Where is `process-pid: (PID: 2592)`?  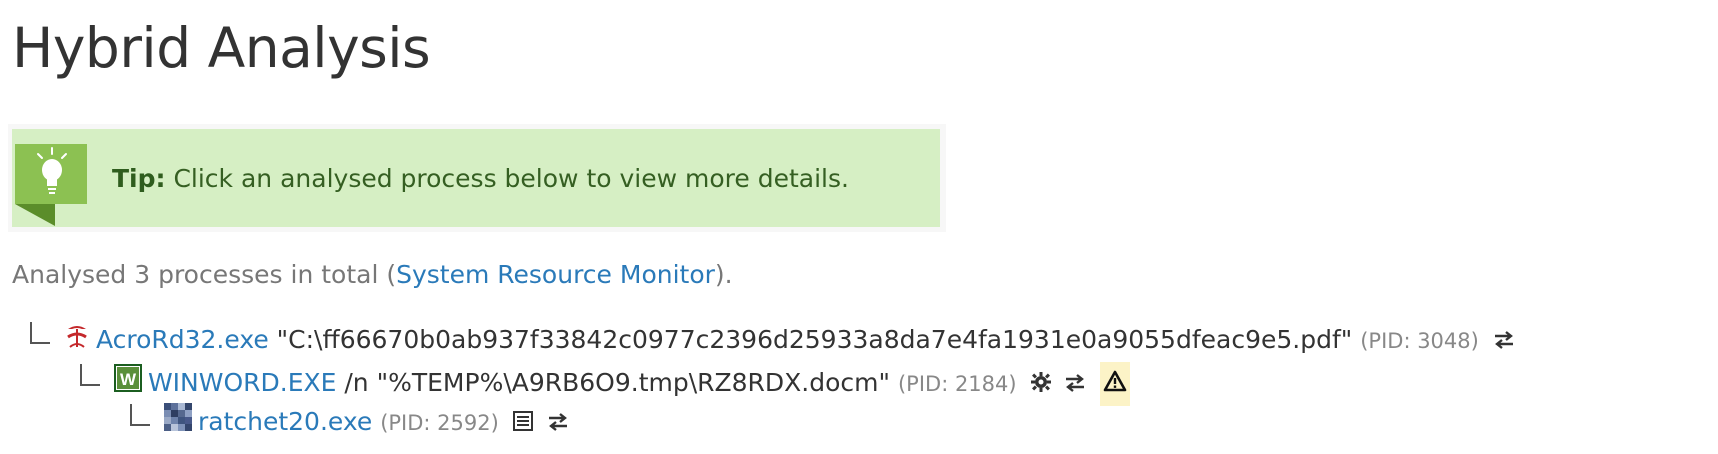 process-pid: (PID: 2592) is located at coordinates (439, 423).